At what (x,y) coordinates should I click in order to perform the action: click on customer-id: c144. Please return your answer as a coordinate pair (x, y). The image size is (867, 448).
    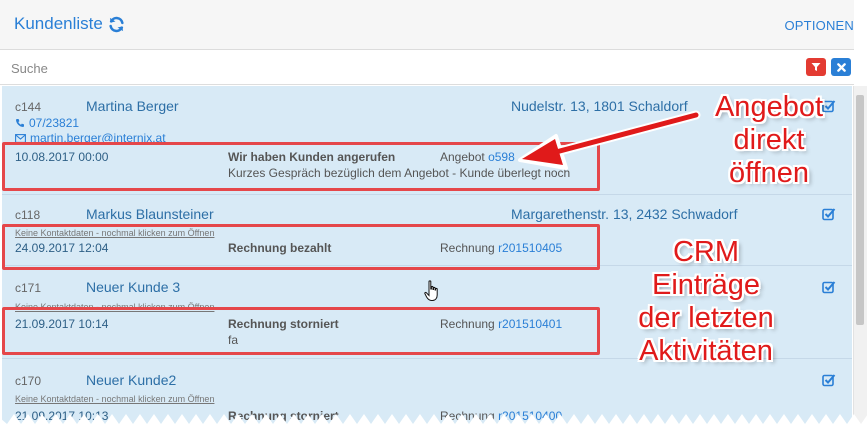
    Looking at the image, I should click on (28, 107).